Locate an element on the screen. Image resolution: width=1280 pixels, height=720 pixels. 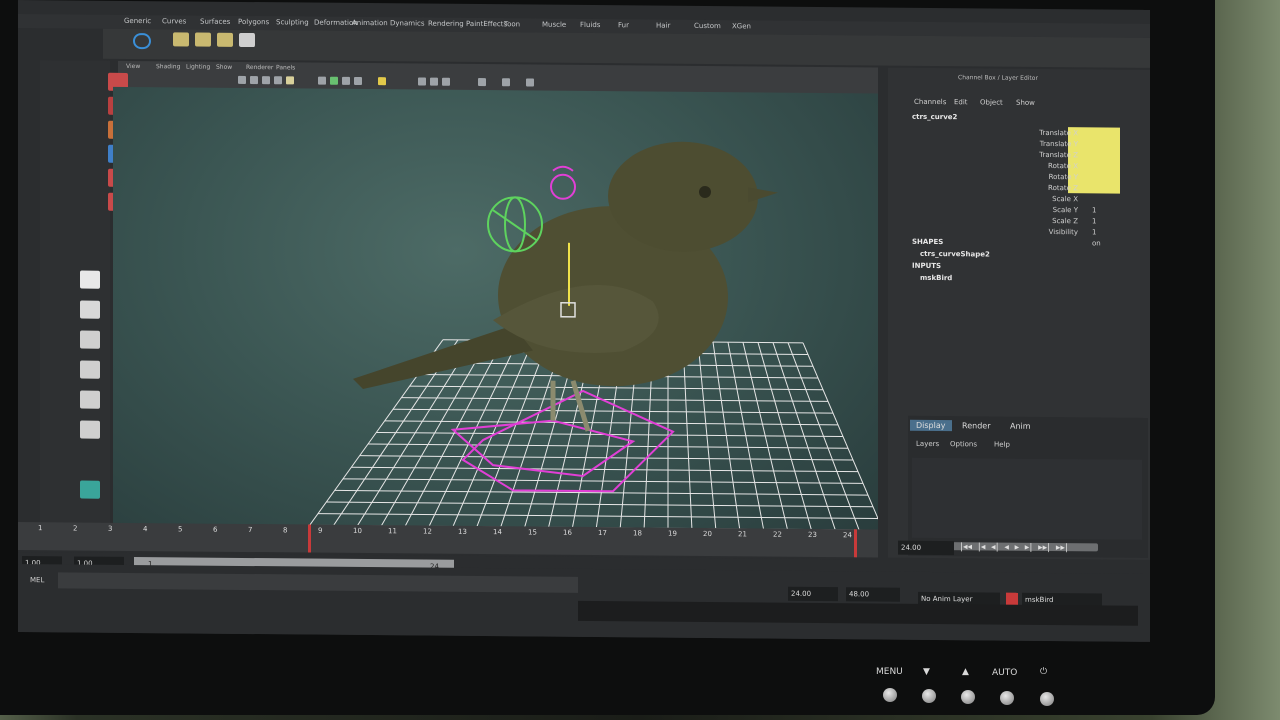
frame-tick: 16 is located at coordinates (567, 532).